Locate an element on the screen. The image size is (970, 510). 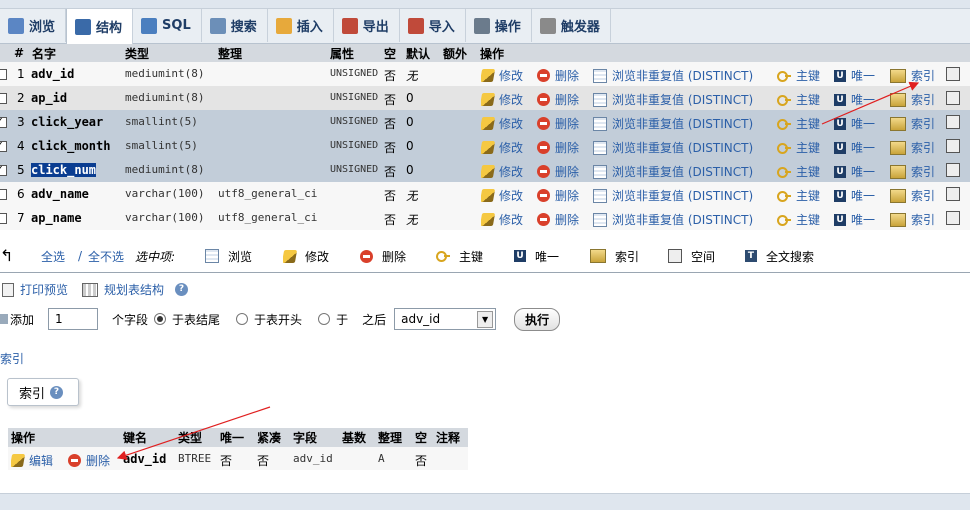
after-radio is located at coordinates (324, 319).